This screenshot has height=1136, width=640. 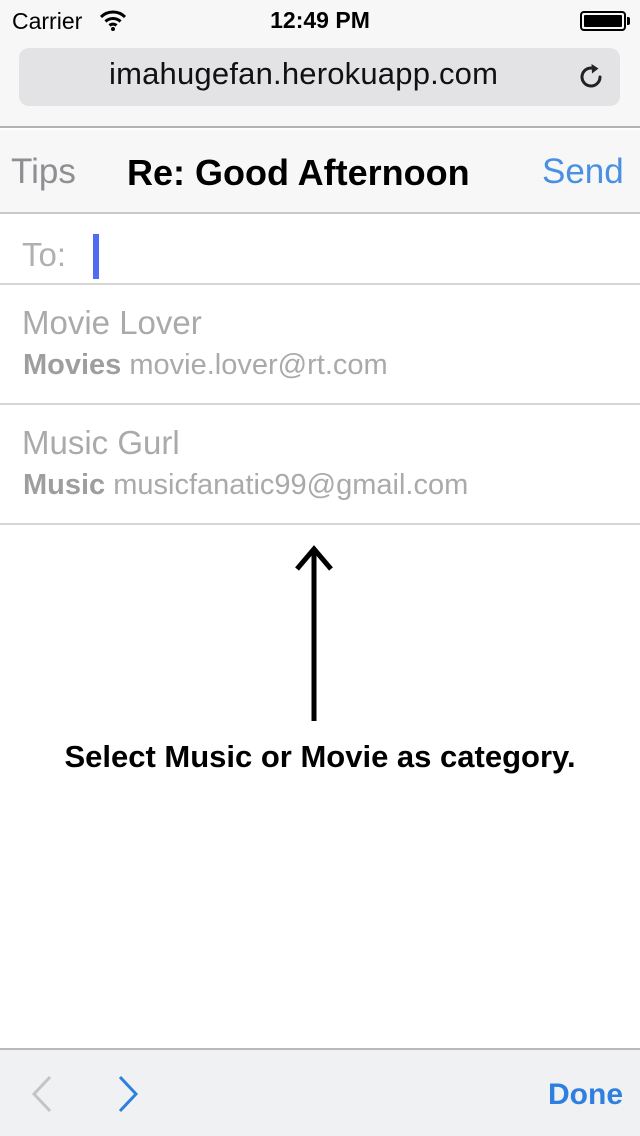 What do you see at coordinates (96, 256) in the screenshot?
I see `text-cursor` at bounding box center [96, 256].